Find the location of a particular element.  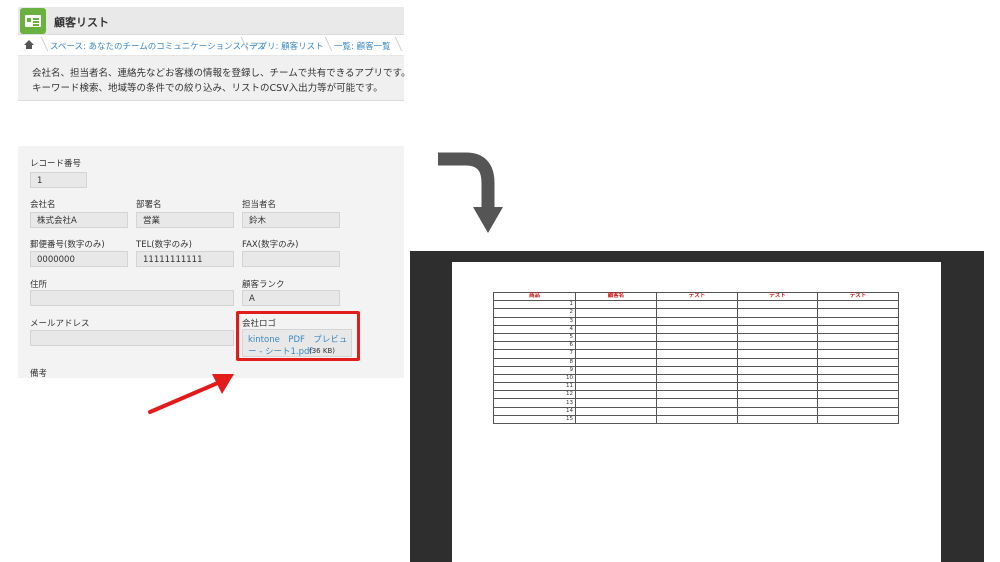

pdf-table-row: 10 is located at coordinates (696, 378).